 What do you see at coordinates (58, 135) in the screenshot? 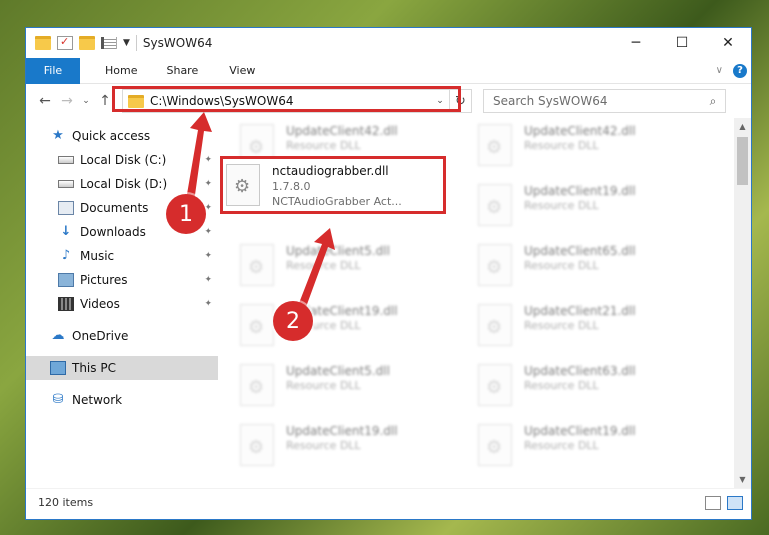
I see `star-icon: ★` at bounding box center [58, 135].